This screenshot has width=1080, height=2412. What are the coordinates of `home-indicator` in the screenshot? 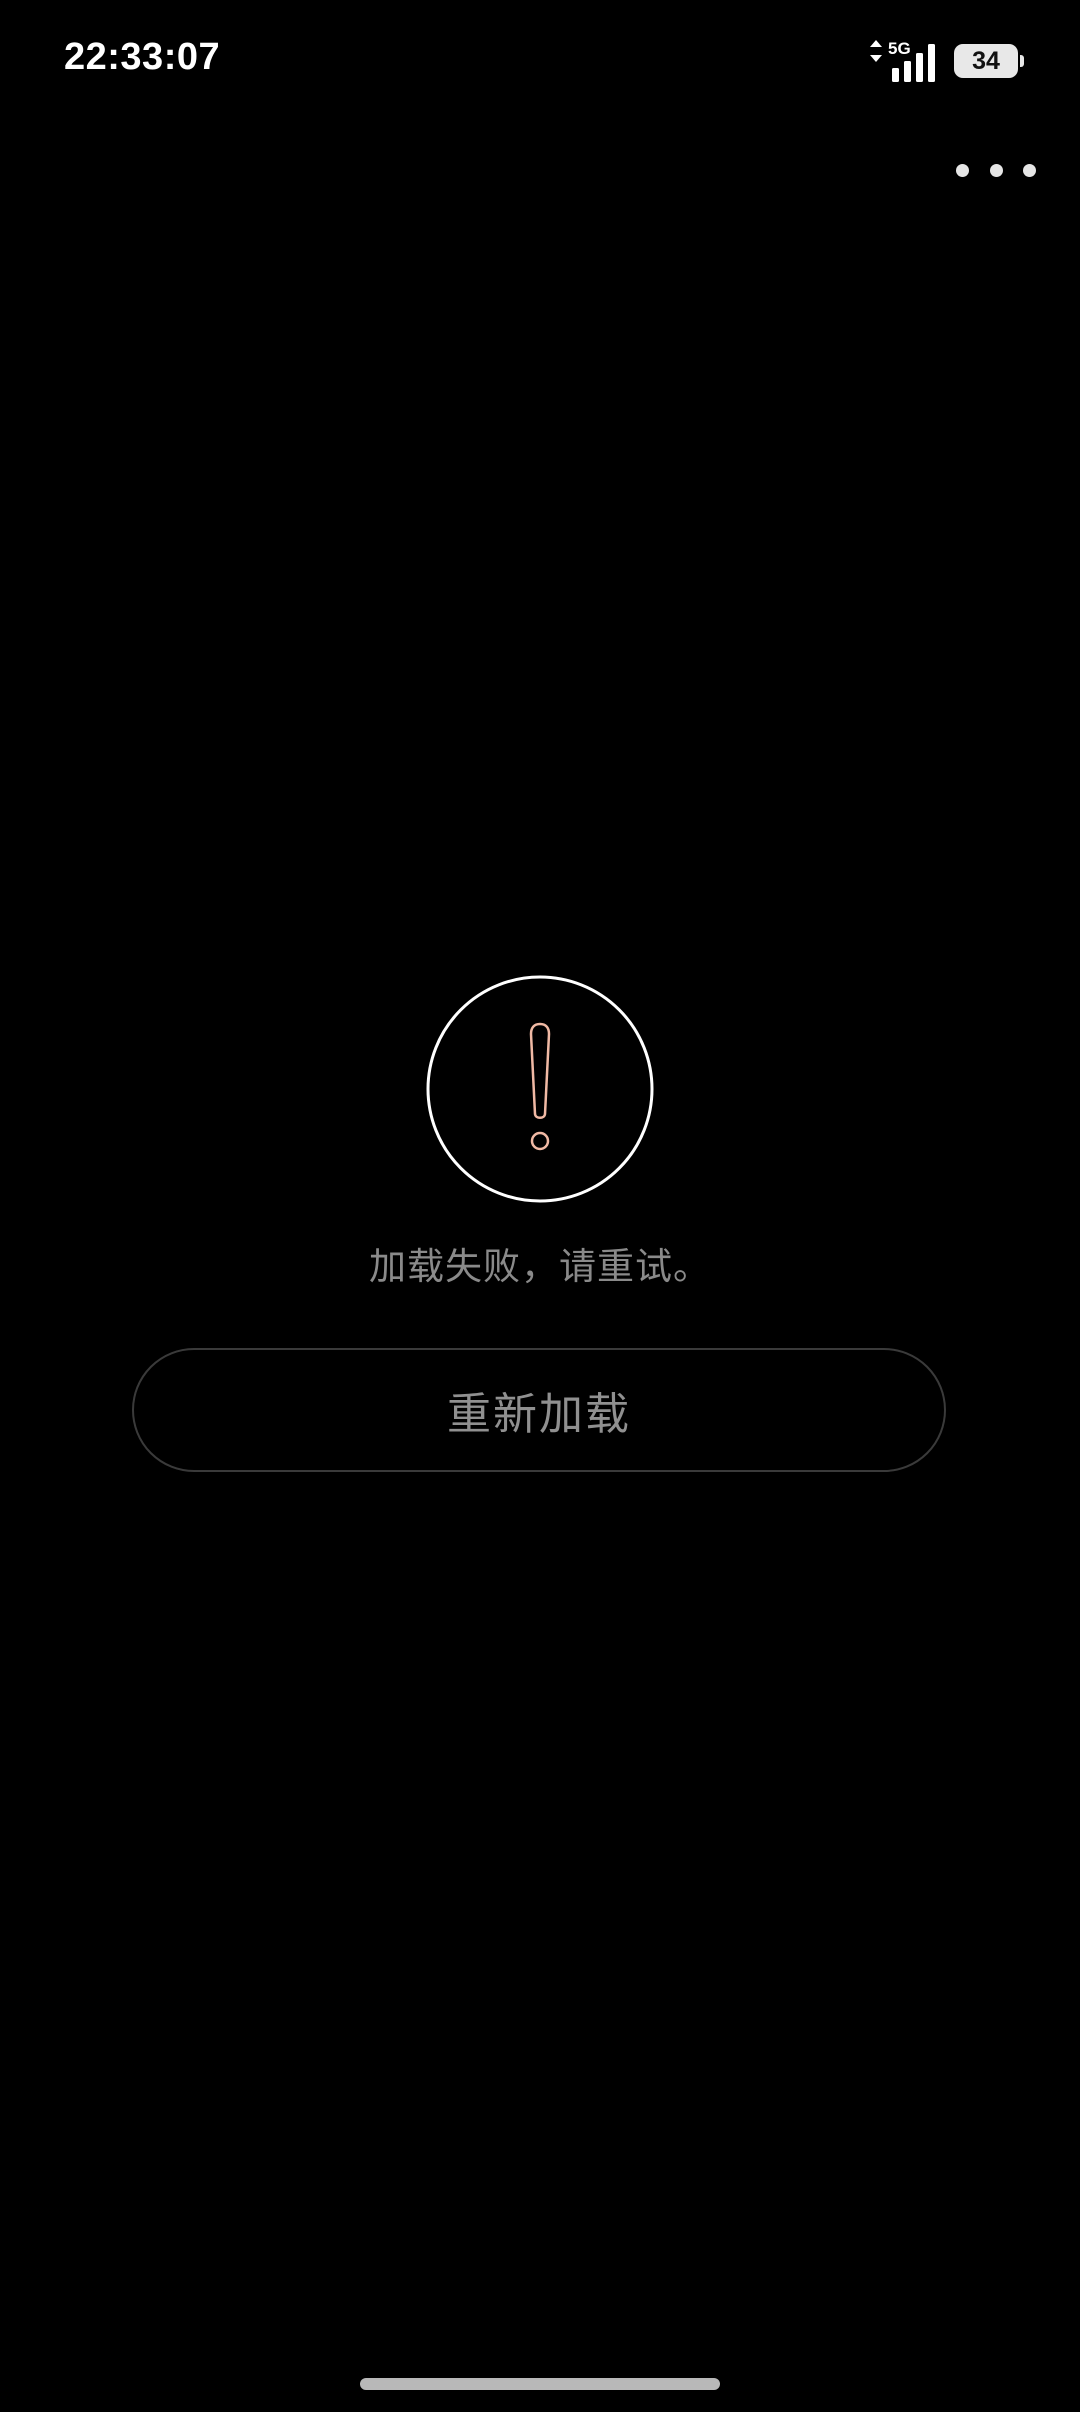 It's located at (540, 2384).